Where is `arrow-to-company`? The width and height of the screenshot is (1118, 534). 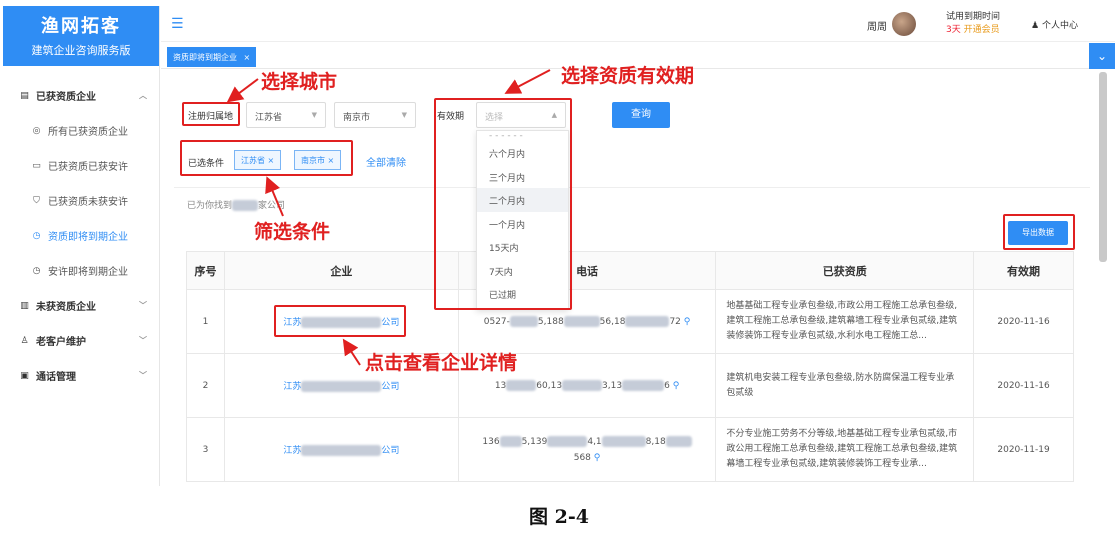
arrow-to-company is located at coordinates (351, 352).